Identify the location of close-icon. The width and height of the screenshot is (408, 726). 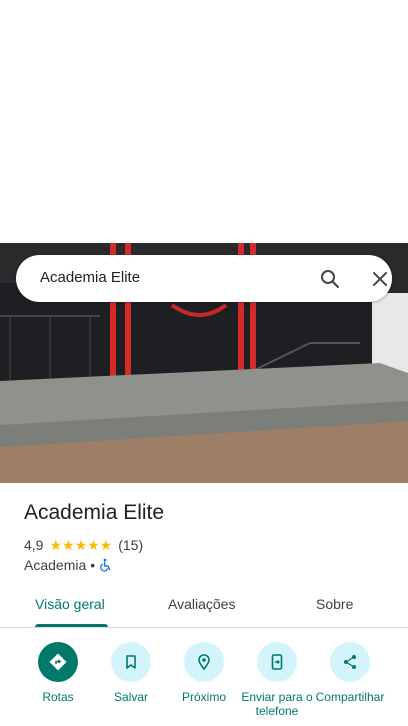
(380, 279).